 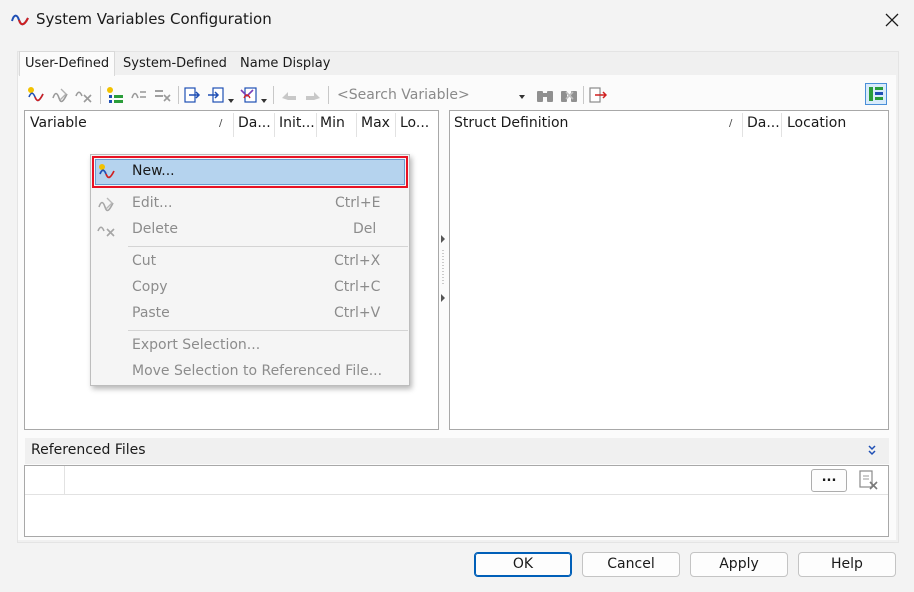 What do you see at coordinates (58, 123) in the screenshot?
I see `column-variable: Variable` at bounding box center [58, 123].